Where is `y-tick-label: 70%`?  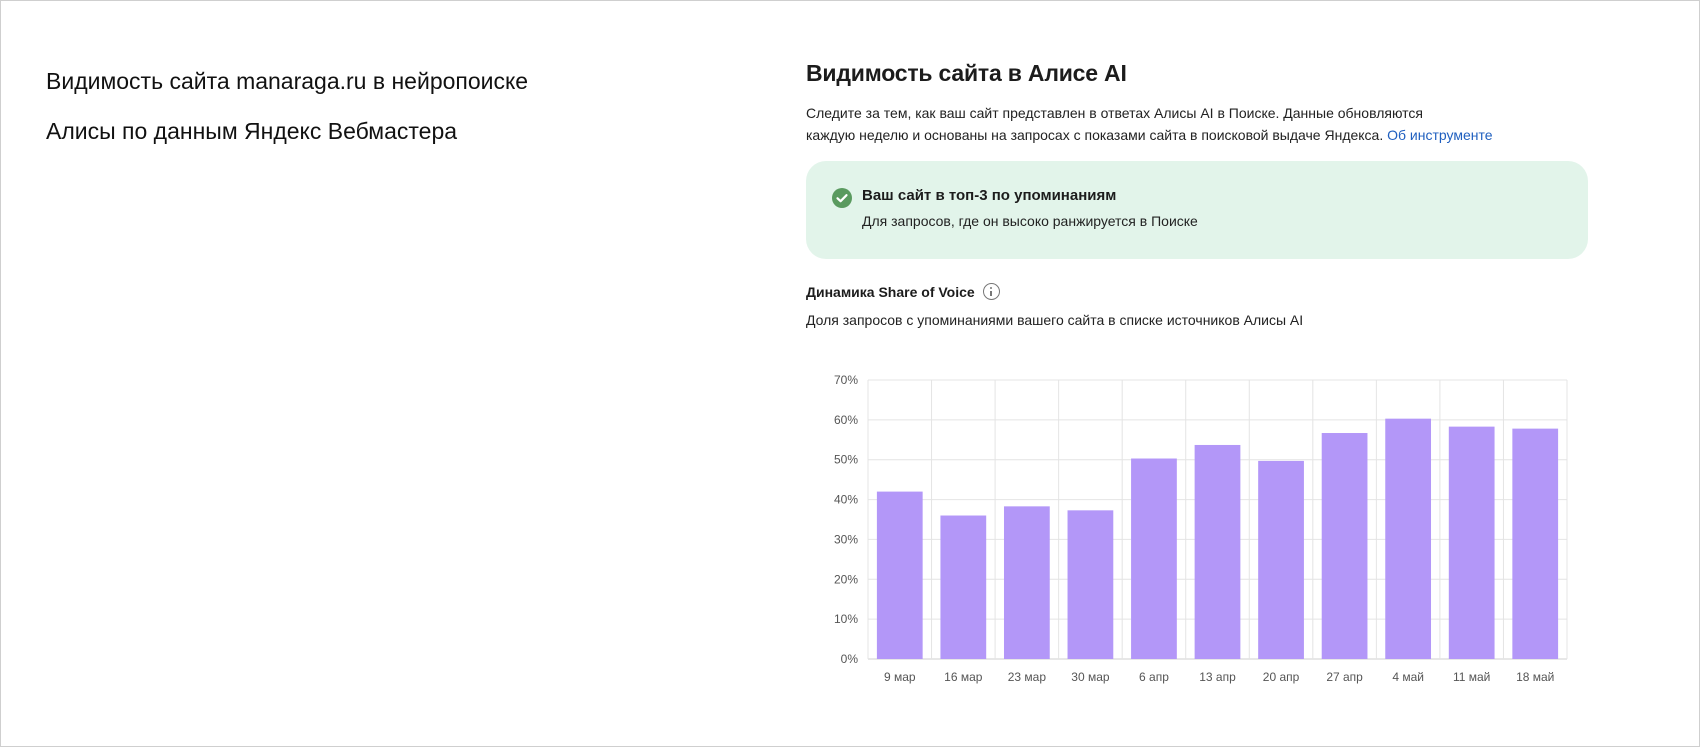 y-tick-label: 70% is located at coordinates (846, 380).